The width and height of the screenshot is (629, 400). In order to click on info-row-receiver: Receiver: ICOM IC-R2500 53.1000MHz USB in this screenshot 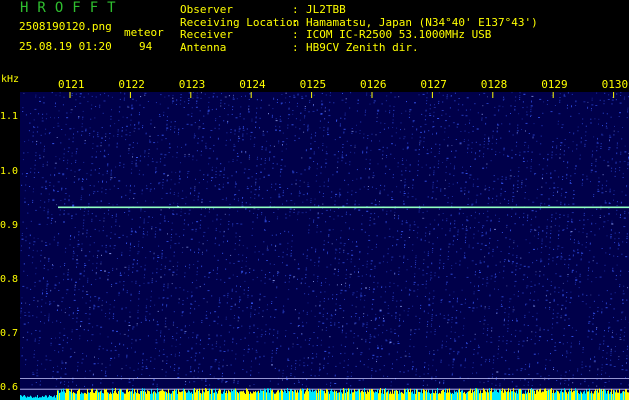, I will do `click(336, 34)`.